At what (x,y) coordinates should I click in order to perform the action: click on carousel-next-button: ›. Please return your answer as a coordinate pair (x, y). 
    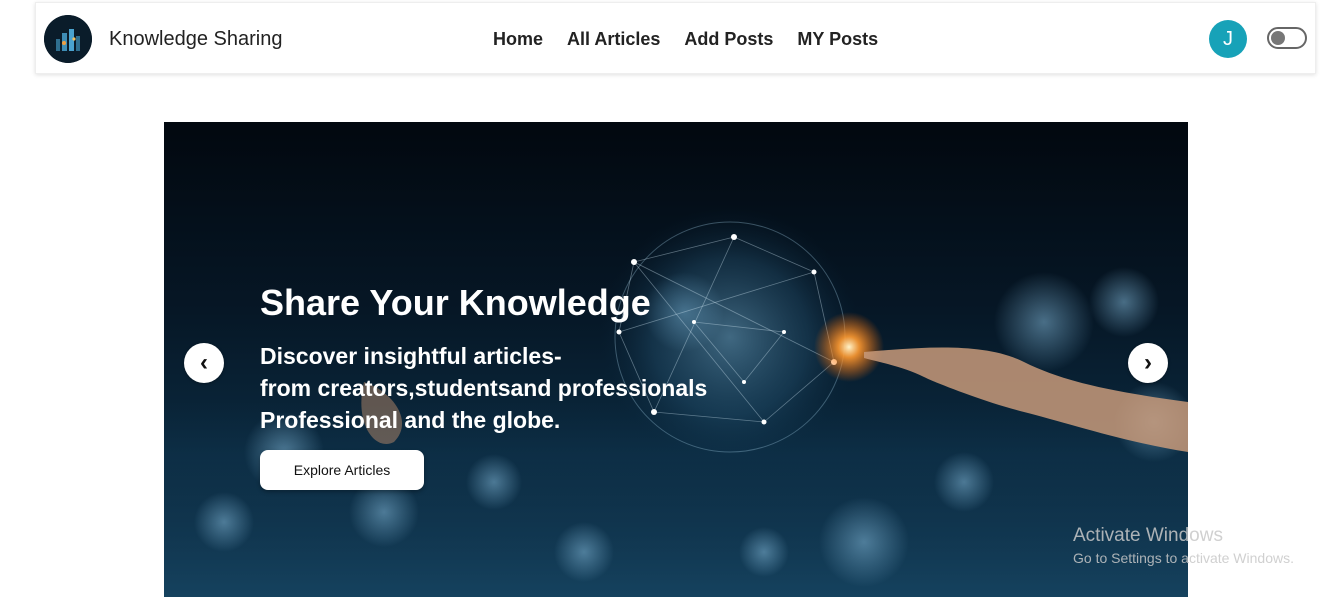
    Looking at the image, I should click on (1148, 363).